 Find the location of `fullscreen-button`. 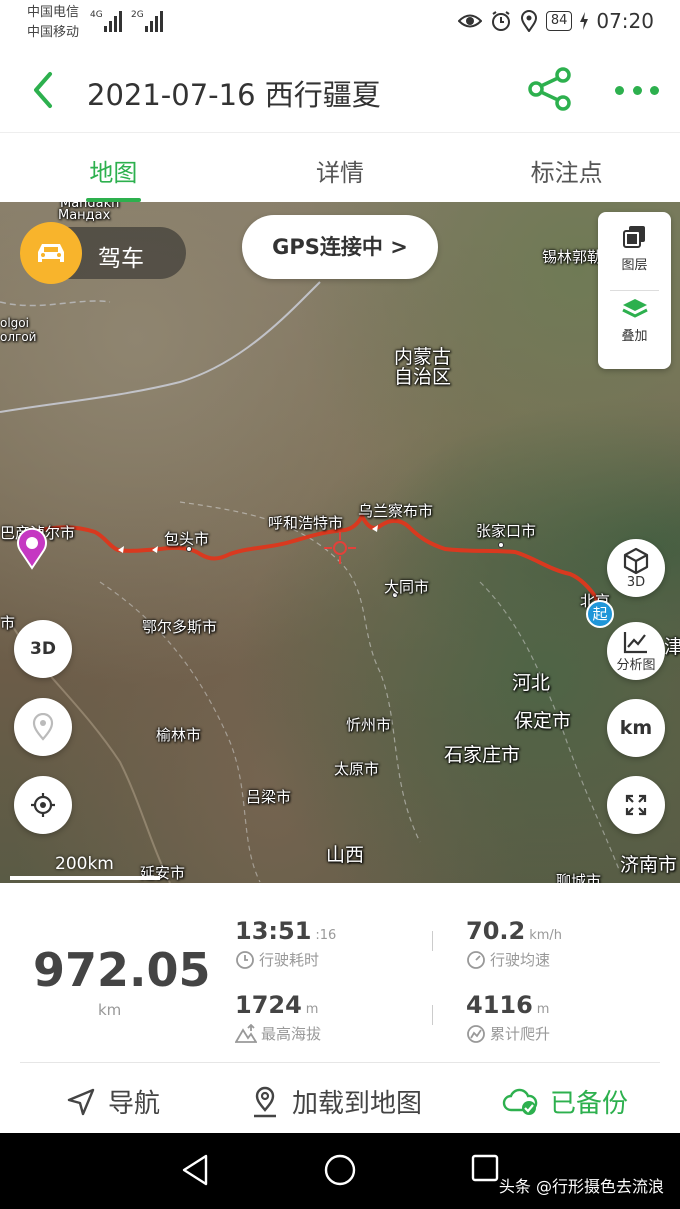

fullscreen-button is located at coordinates (636, 805).